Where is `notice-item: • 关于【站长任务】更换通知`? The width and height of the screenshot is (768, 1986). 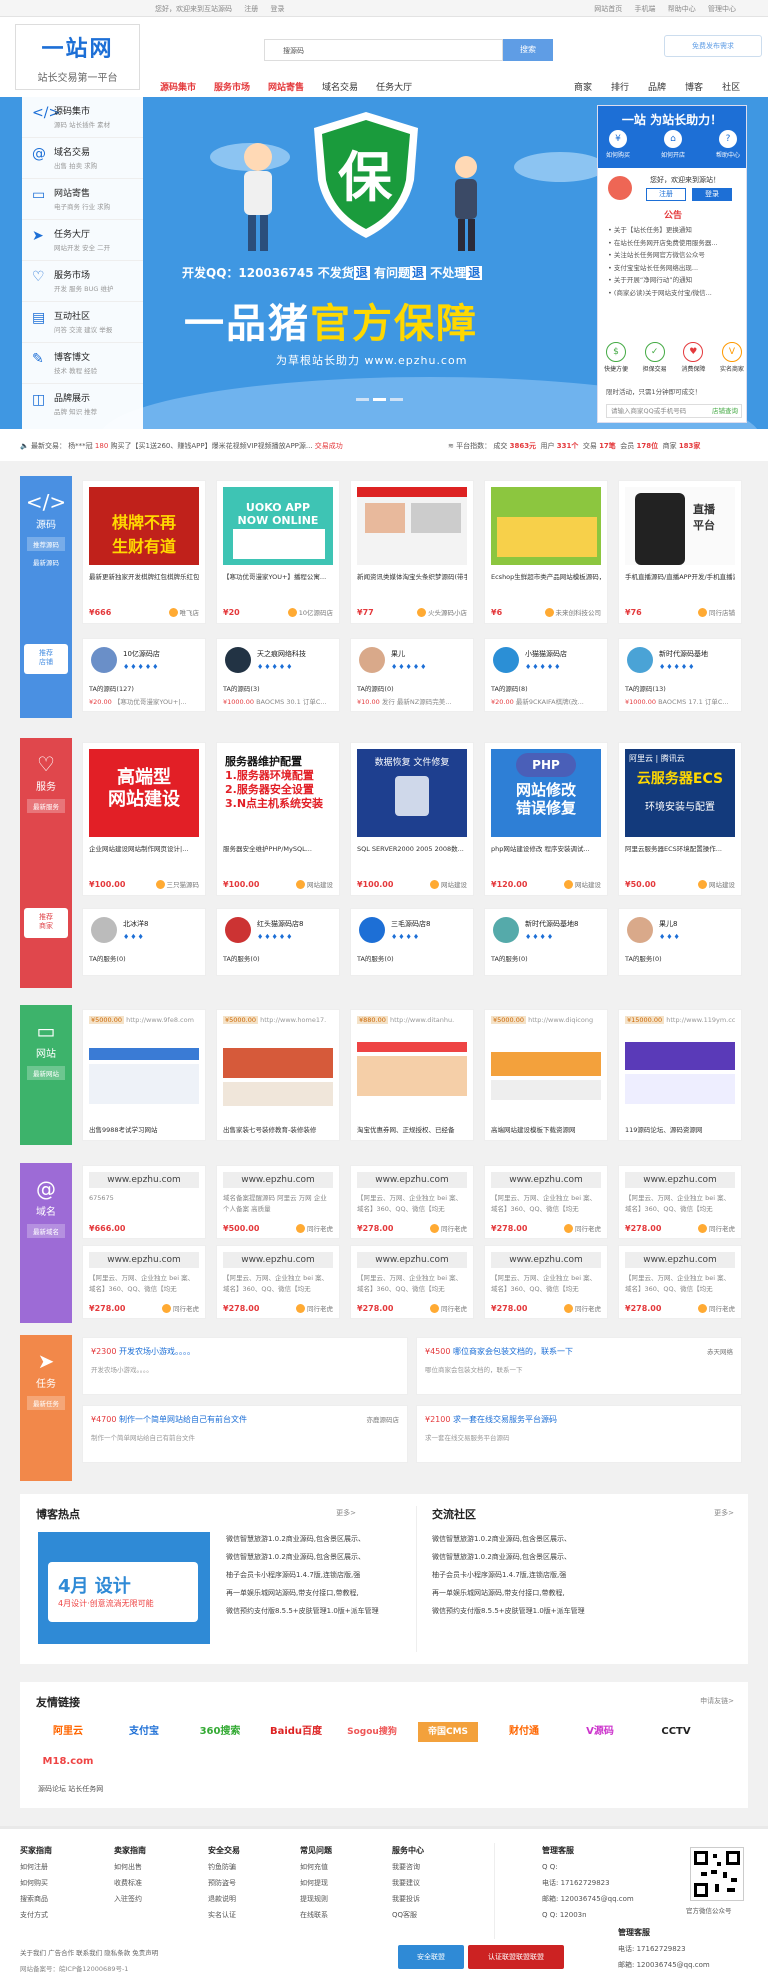 notice-item: • 关于【站长任务】更换通知 is located at coordinates (675, 230).